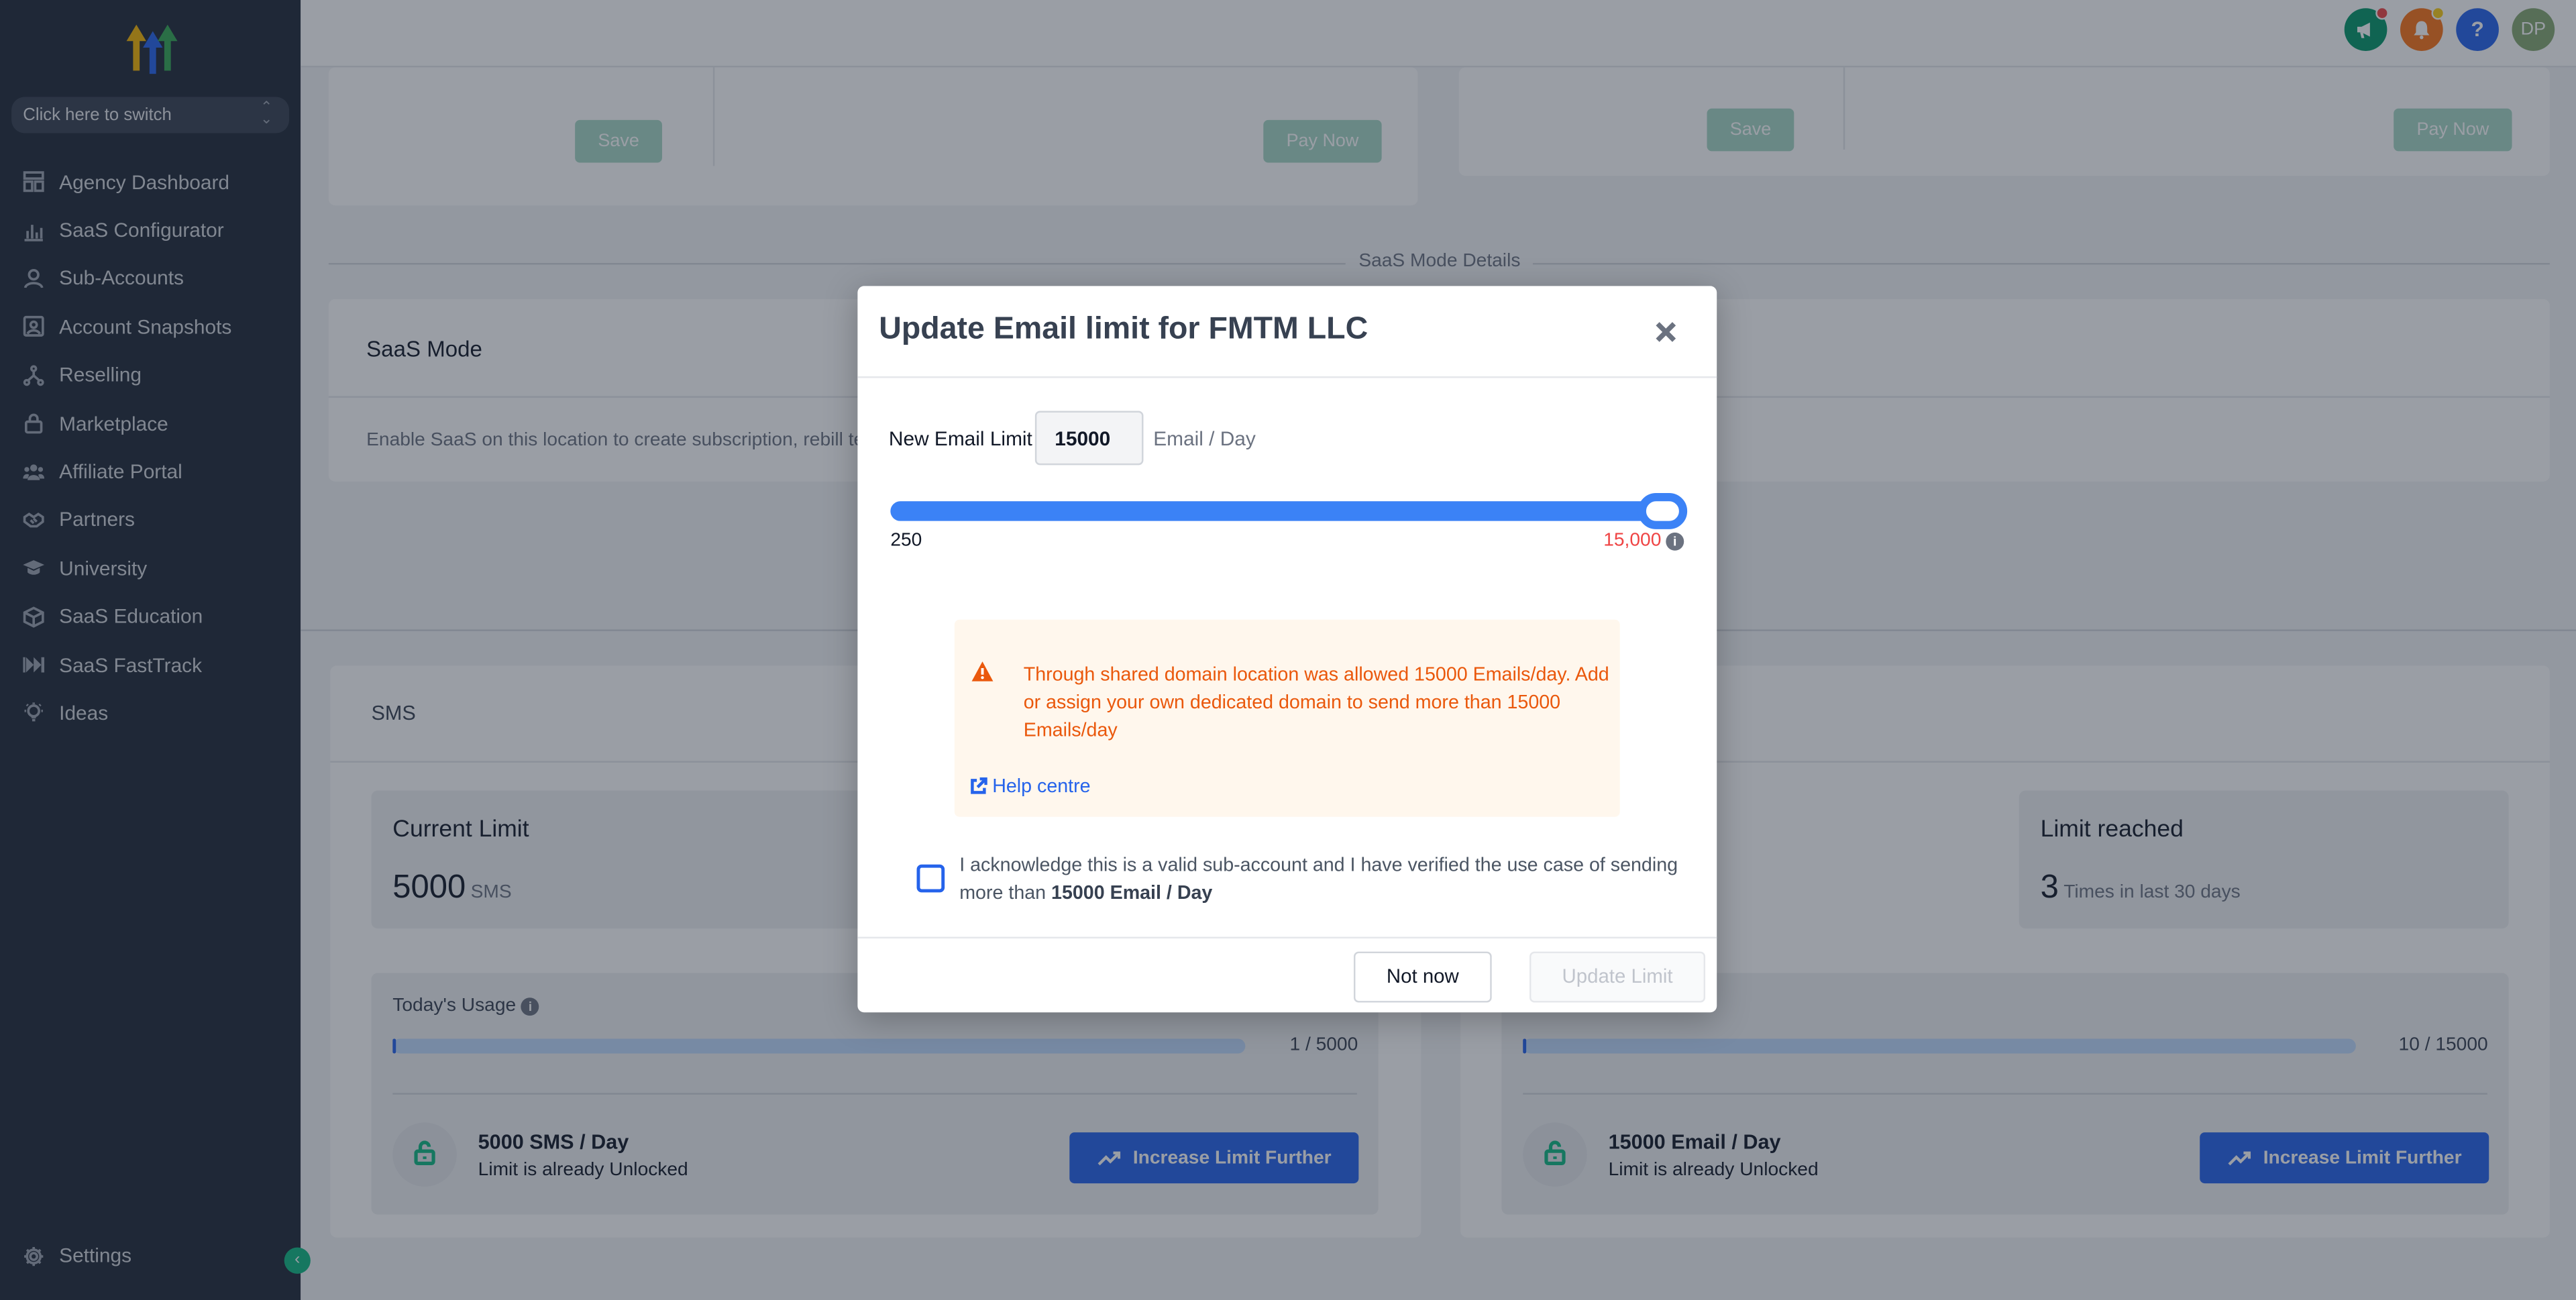 The width and height of the screenshot is (2576, 1300). I want to click on slider-max-label: 15,000, so click(1632, 541).